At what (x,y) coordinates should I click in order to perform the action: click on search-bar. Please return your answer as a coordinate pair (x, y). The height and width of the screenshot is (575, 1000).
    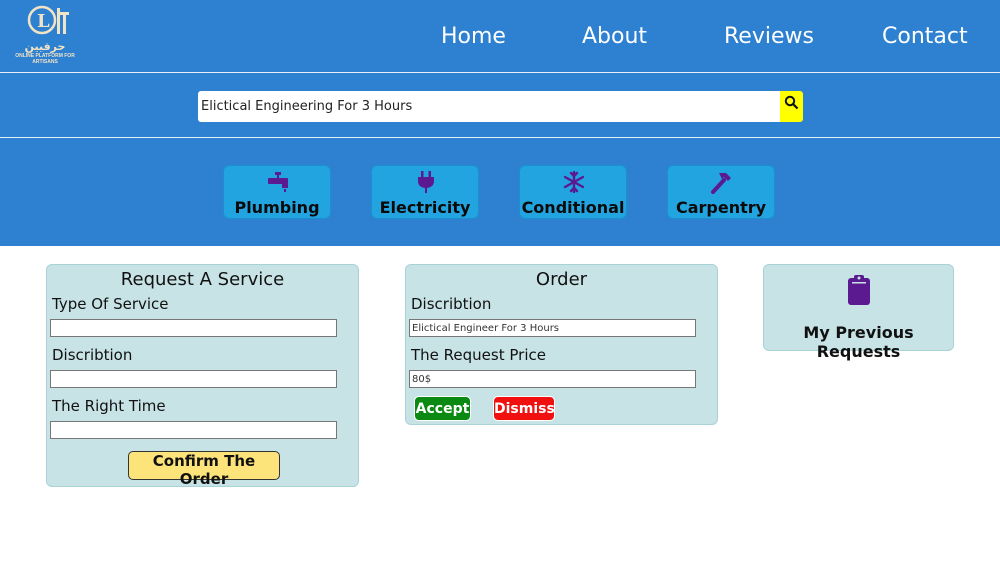
    Looking at the image, I should click on (500, 105).